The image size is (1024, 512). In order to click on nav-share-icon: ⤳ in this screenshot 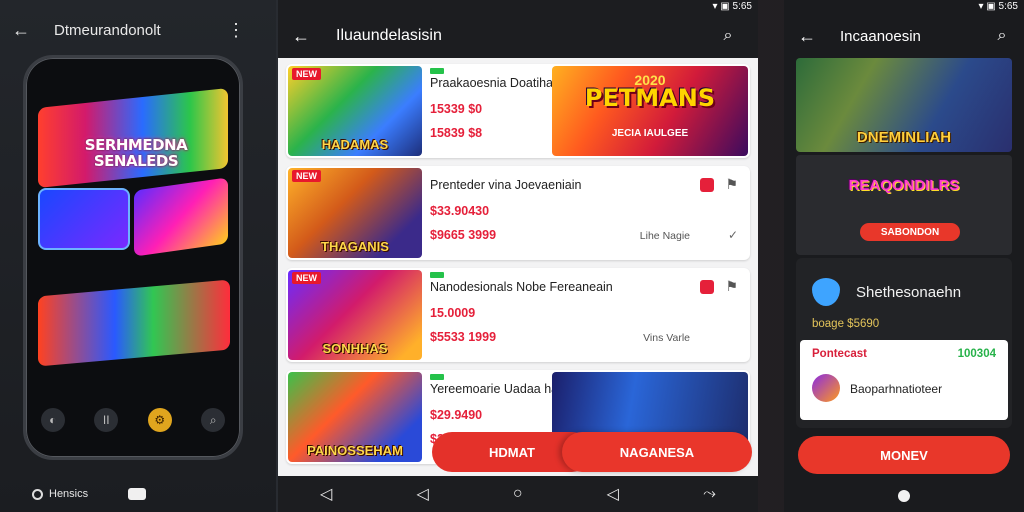, I will do `click(709, 494)`.